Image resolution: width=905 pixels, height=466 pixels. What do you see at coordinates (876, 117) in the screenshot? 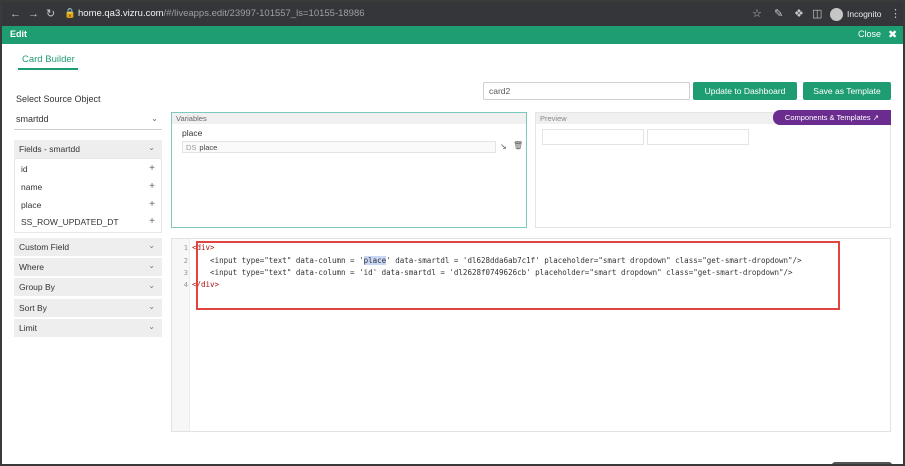
I see `external-link-icon: ↗` at bounding box center [876, 117].